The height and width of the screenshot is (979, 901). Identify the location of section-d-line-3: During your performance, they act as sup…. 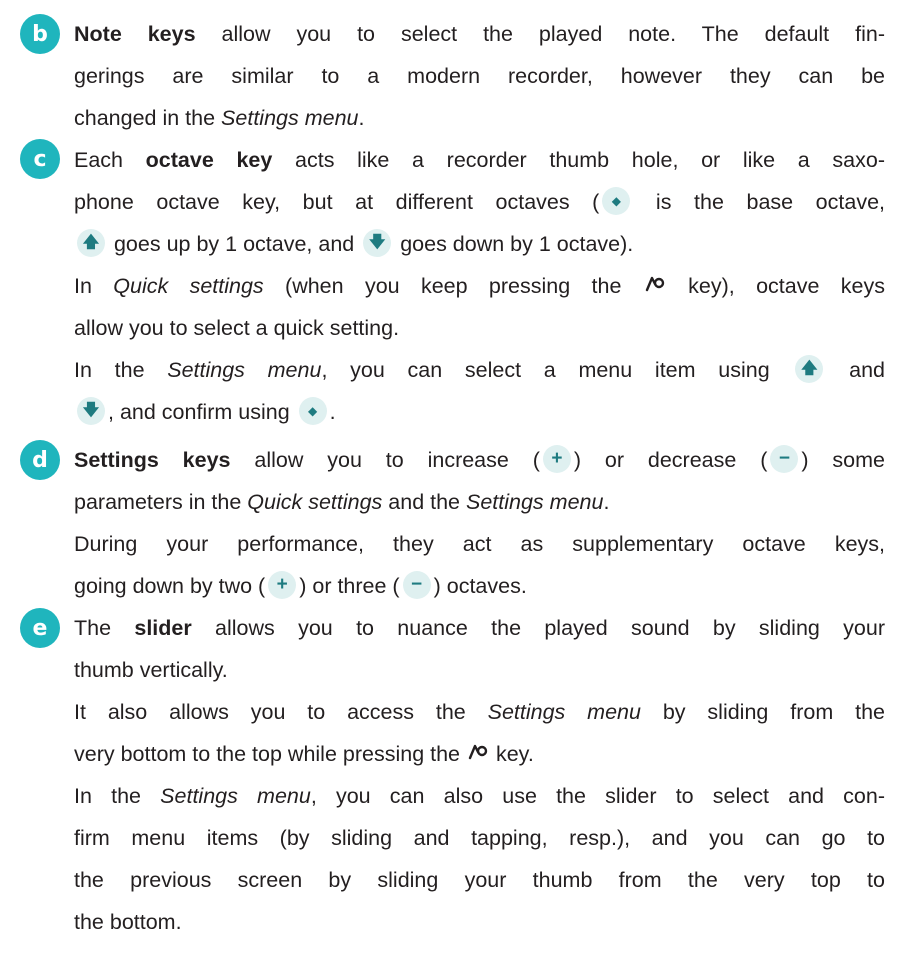
(479, 544).